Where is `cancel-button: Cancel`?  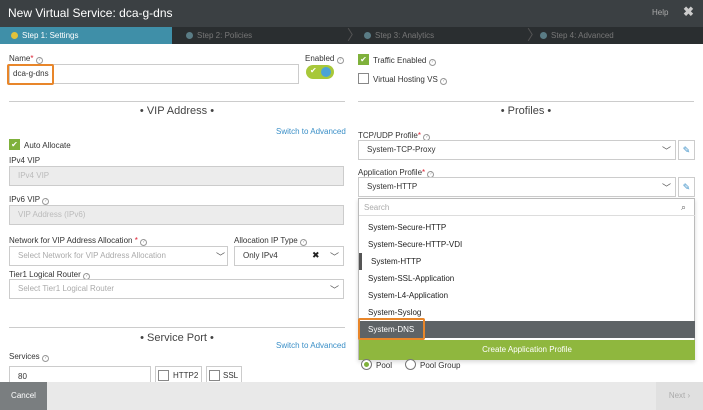 cancel-button: Cancel is located at coordinates (23, 396).